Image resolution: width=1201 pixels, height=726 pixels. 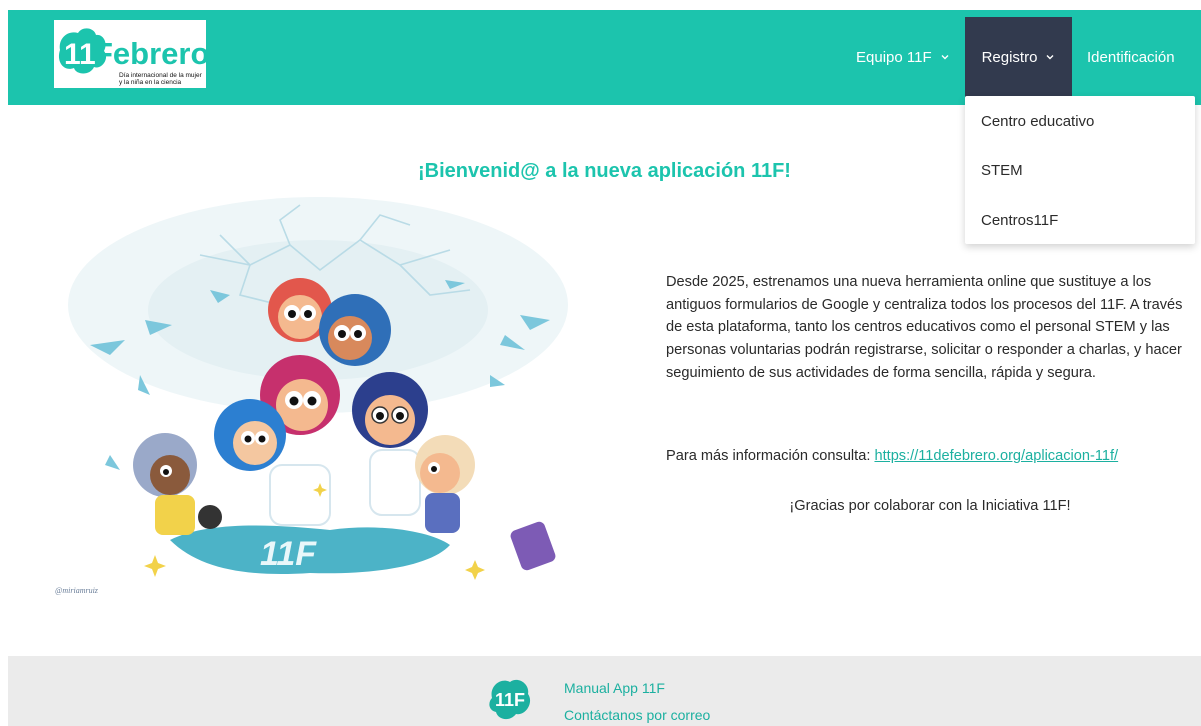 What do you see at coordinates (637, 715) in the screenshot?
I see `footer-link-contact: Contáctanos por correo` at bounding box center [637, 715].